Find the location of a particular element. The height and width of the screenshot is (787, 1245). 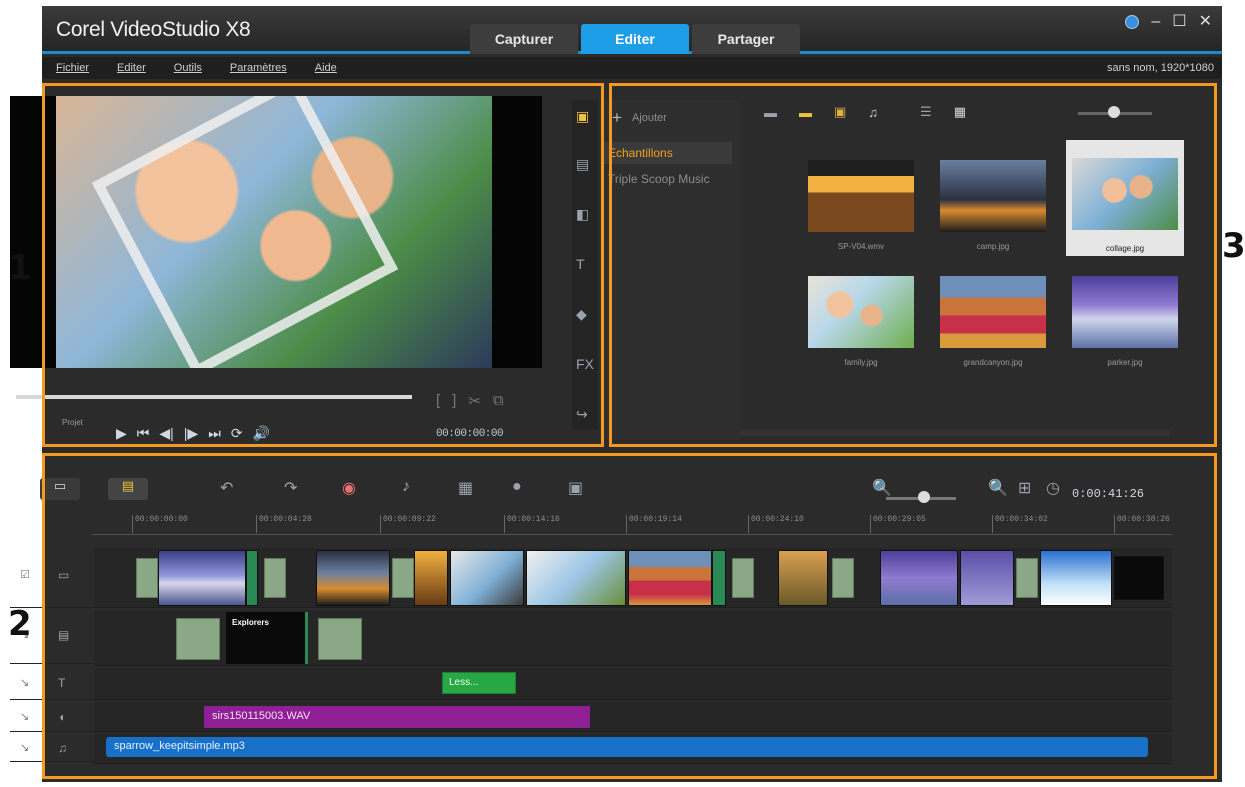

menu-help: Aide is located at coordinates (326, 68).